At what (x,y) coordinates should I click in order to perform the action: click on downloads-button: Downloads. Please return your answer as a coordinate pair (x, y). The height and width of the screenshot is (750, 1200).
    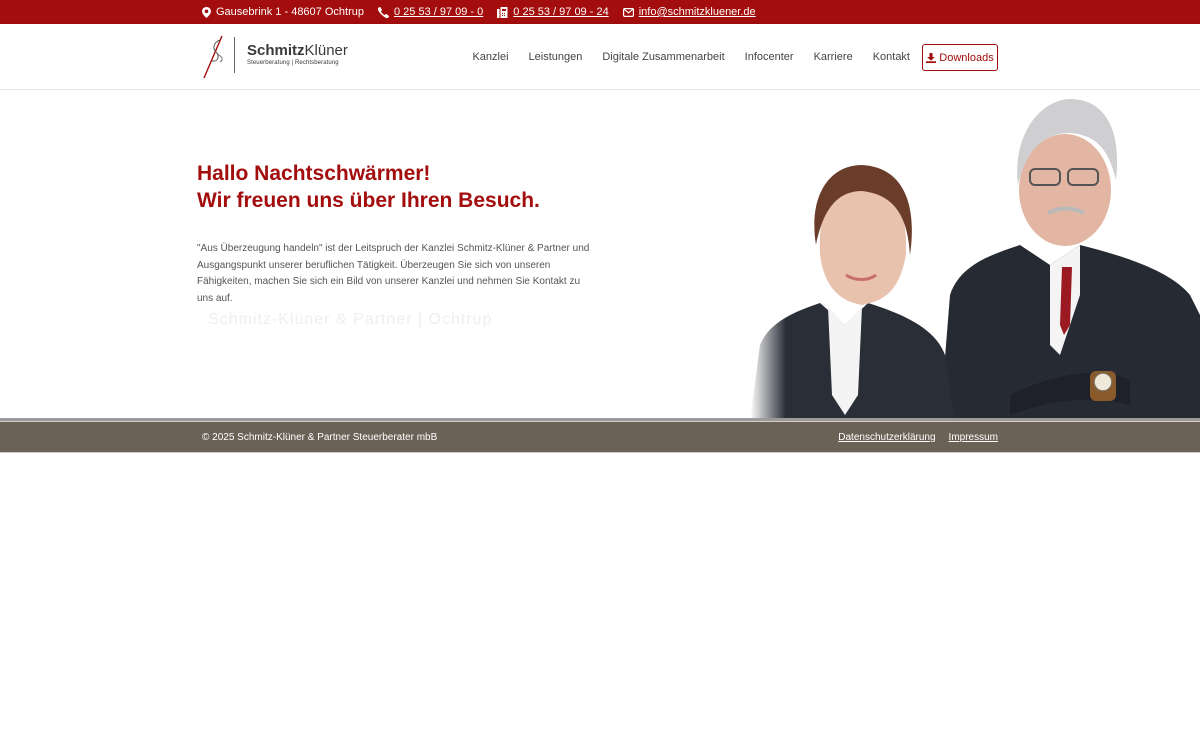
    Looking at the image, I should click on (960, 57).